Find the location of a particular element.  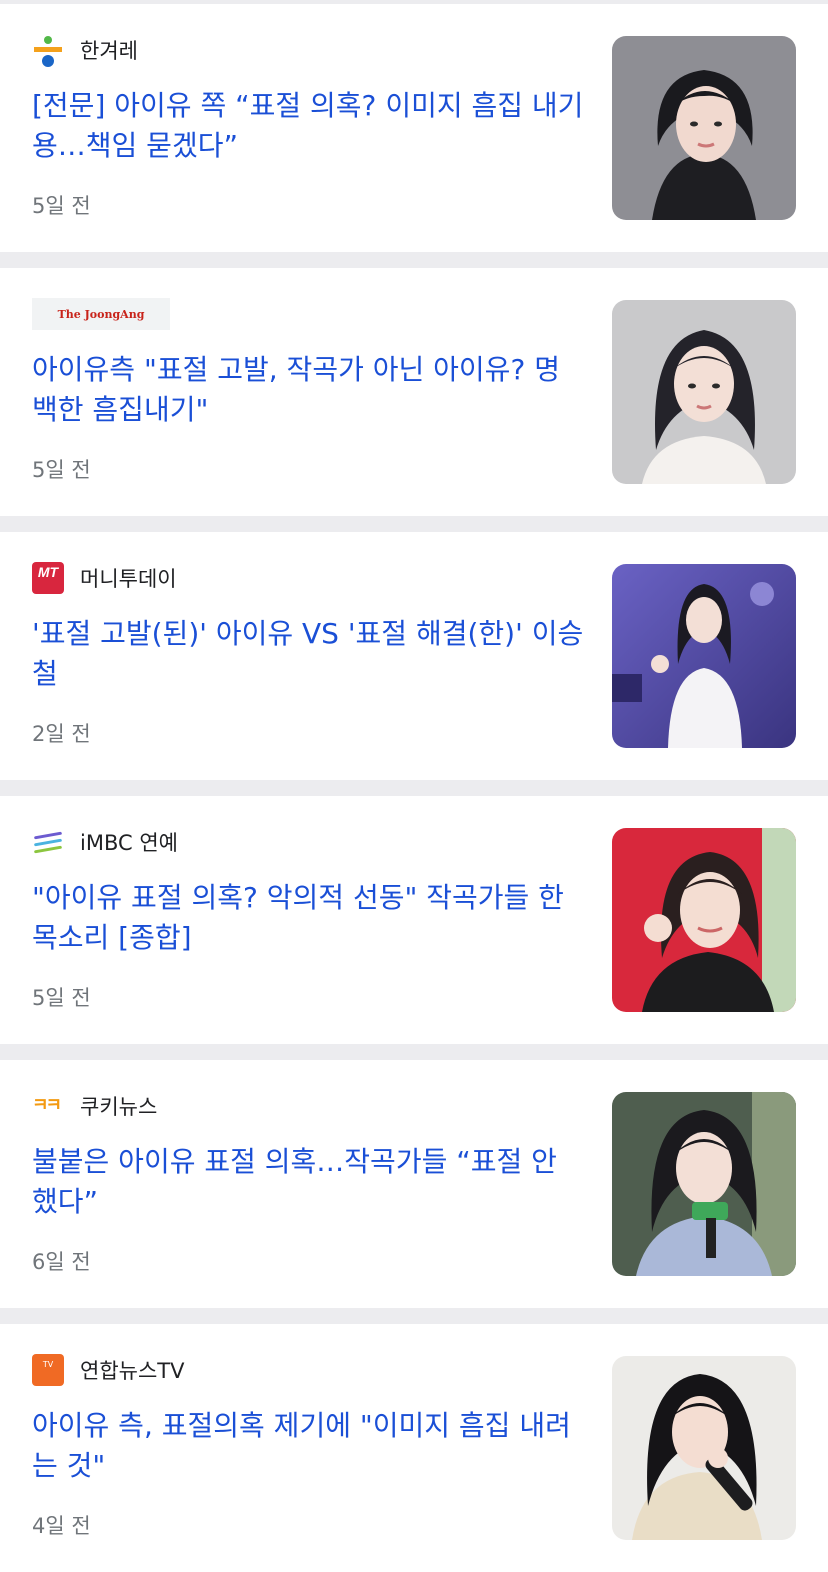

source-row: 한겨레 is located at coordinates (85, 50).